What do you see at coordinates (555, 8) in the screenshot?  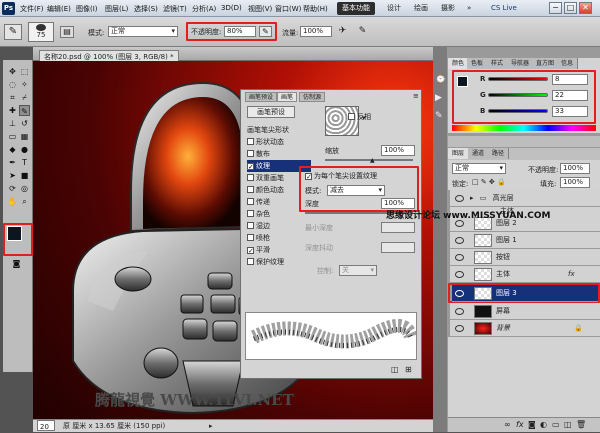 I see `minimize-icon: −` at bounding box center [555, 8].